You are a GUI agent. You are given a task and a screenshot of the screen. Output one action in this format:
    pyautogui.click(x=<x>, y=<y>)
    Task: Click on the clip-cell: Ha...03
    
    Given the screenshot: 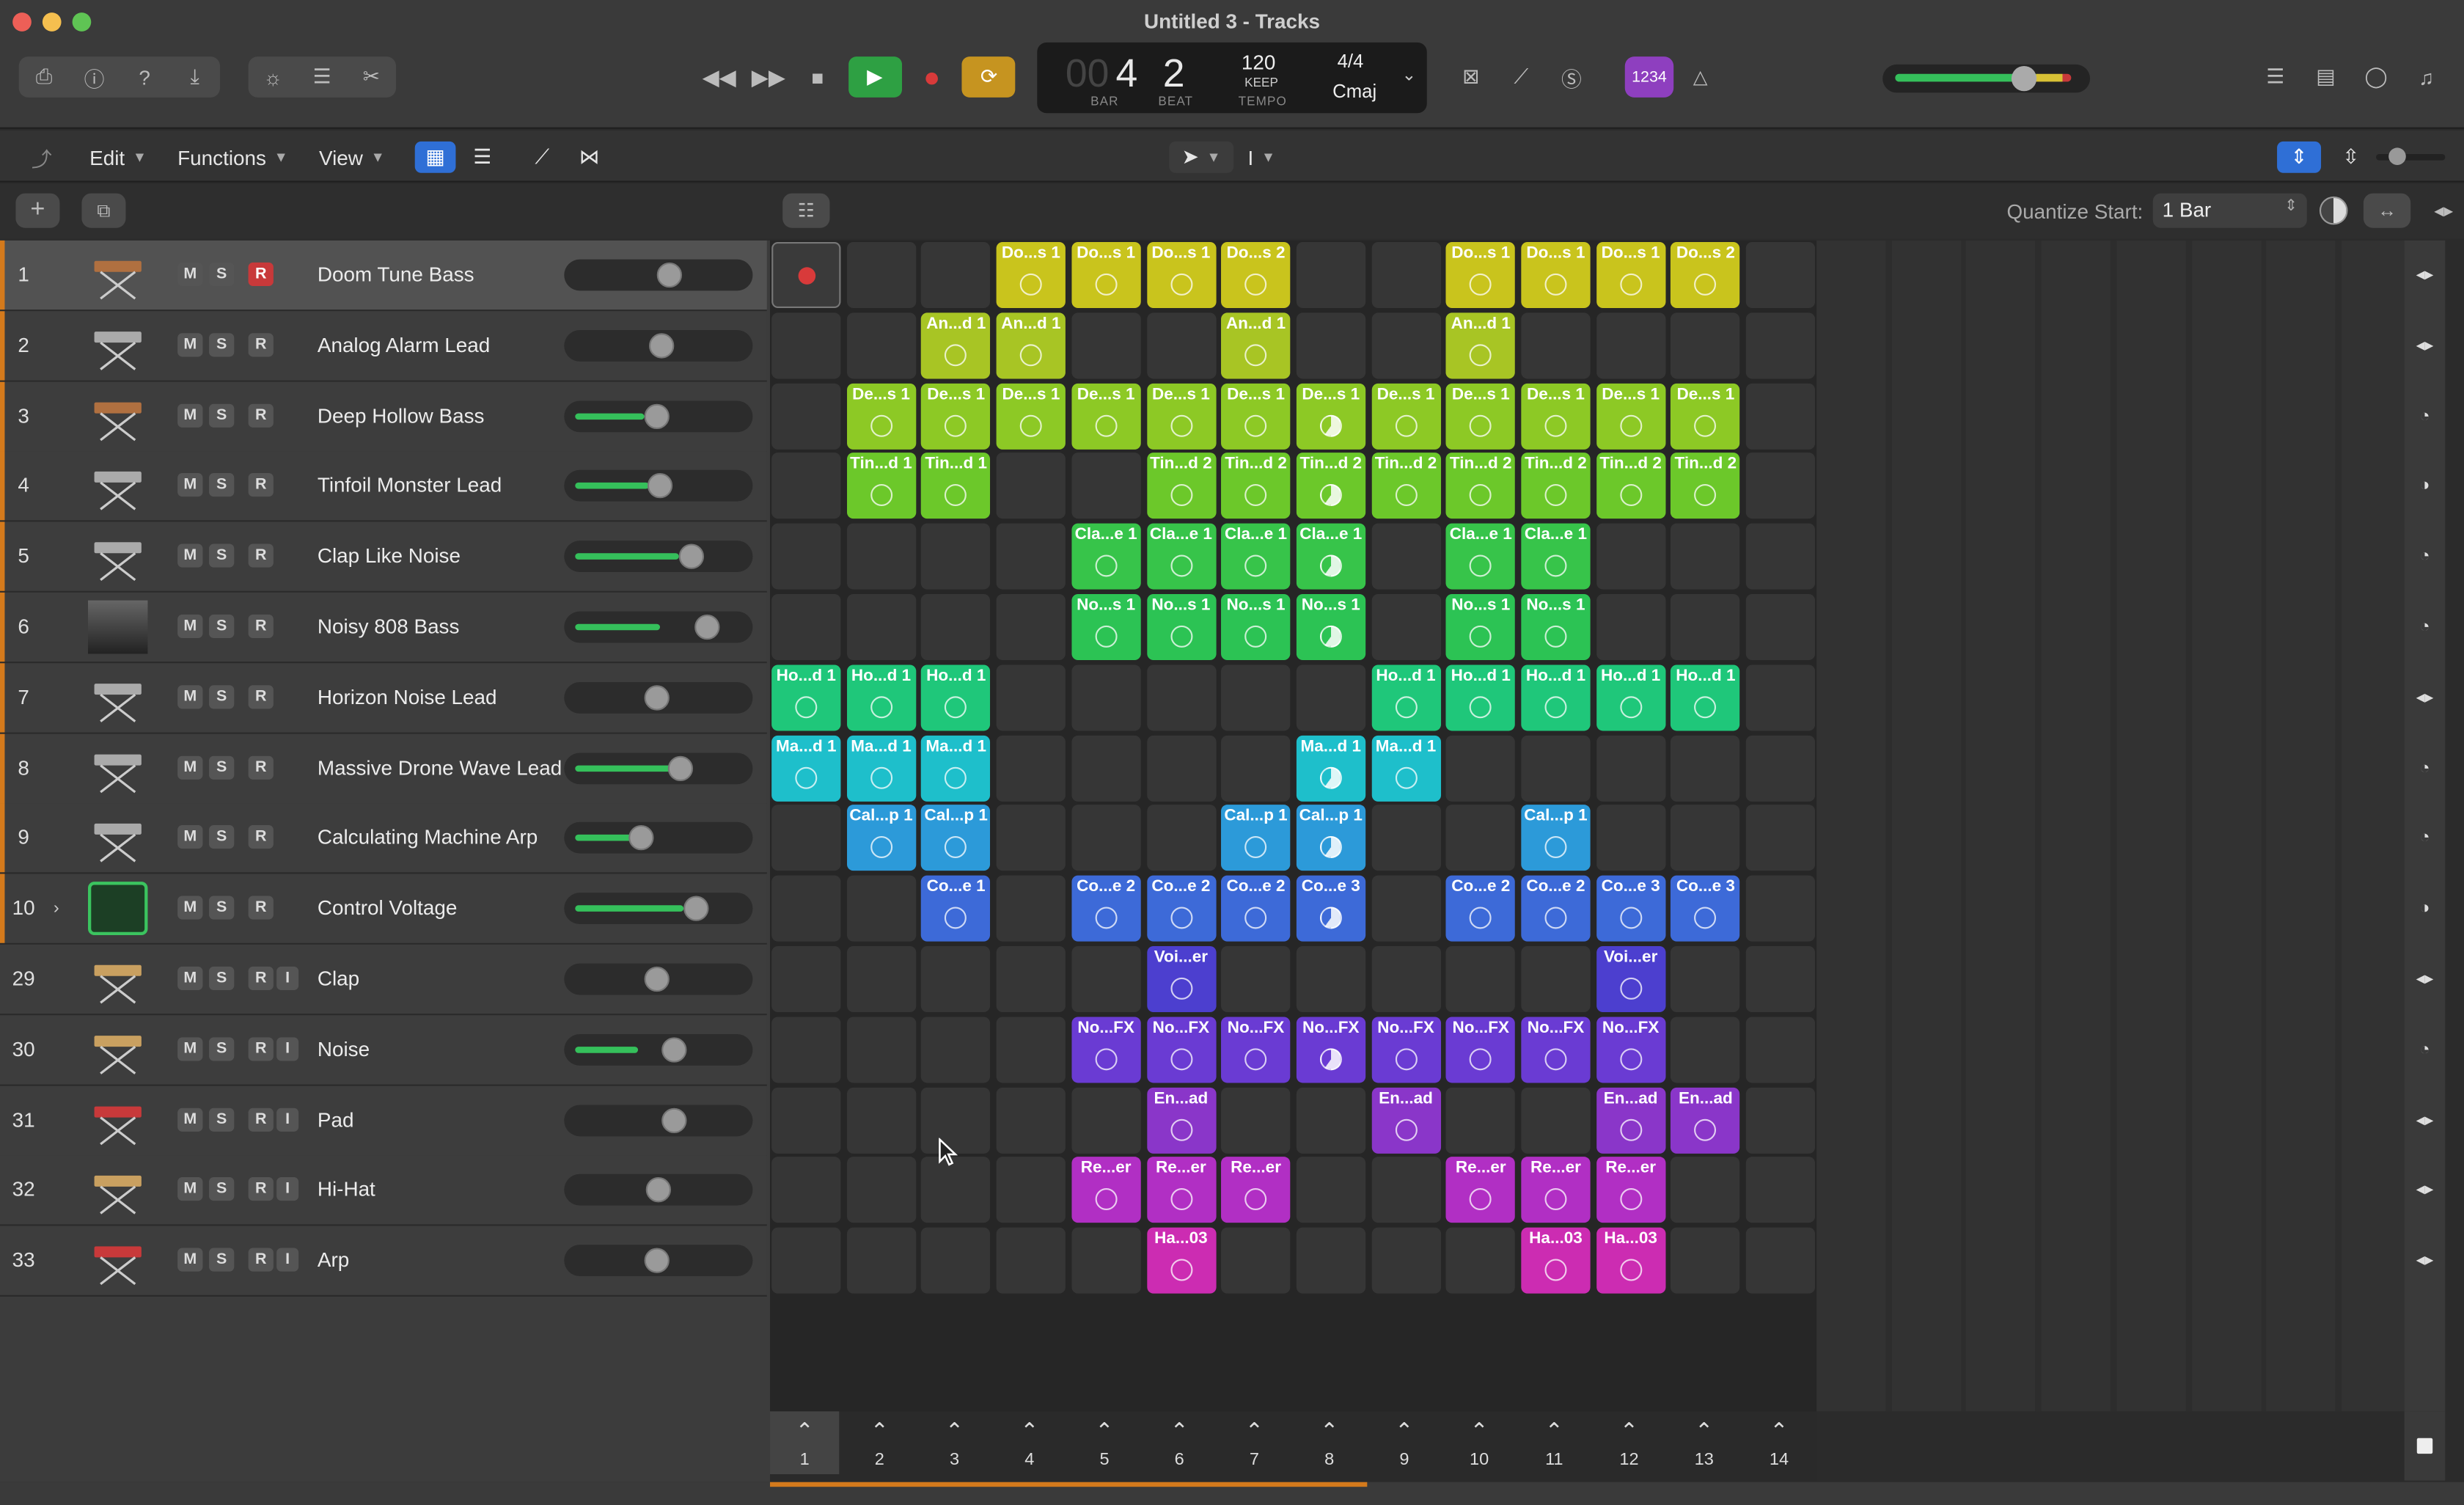 What is the action you would take?
    pyautogui.click(x=1630, y=1261)
    